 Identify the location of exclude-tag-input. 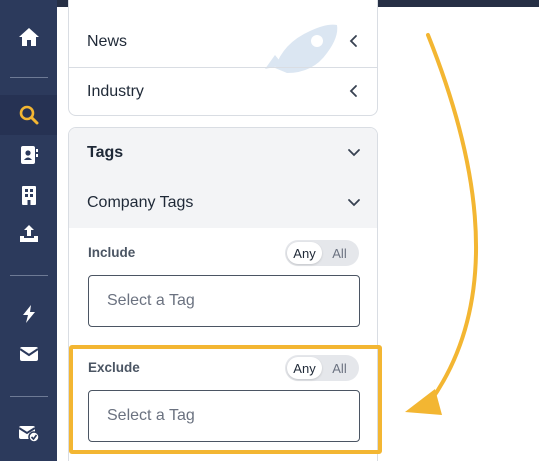
(224, 416).